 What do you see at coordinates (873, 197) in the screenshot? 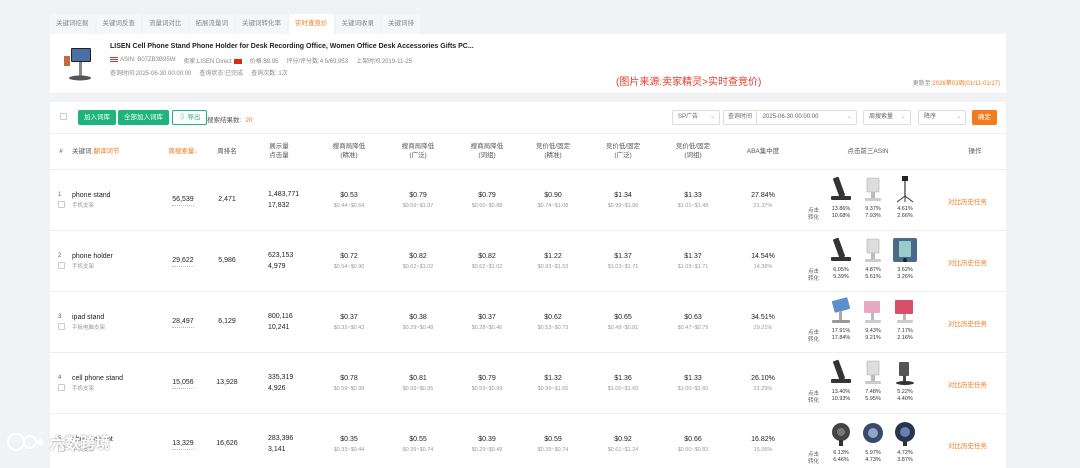
I see `asin-item: 9.37% 7.93%` at bounding box center [873, 197].